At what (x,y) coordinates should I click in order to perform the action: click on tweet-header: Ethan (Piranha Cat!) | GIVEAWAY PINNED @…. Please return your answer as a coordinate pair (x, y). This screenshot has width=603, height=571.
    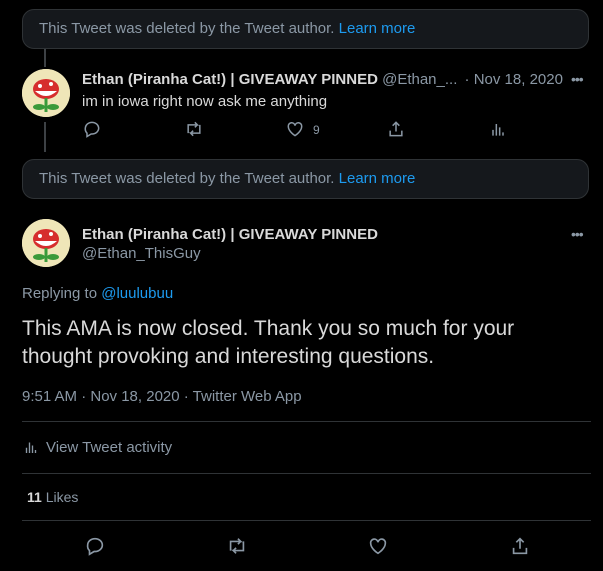
    Looking at the image, I should click on (322, 79).